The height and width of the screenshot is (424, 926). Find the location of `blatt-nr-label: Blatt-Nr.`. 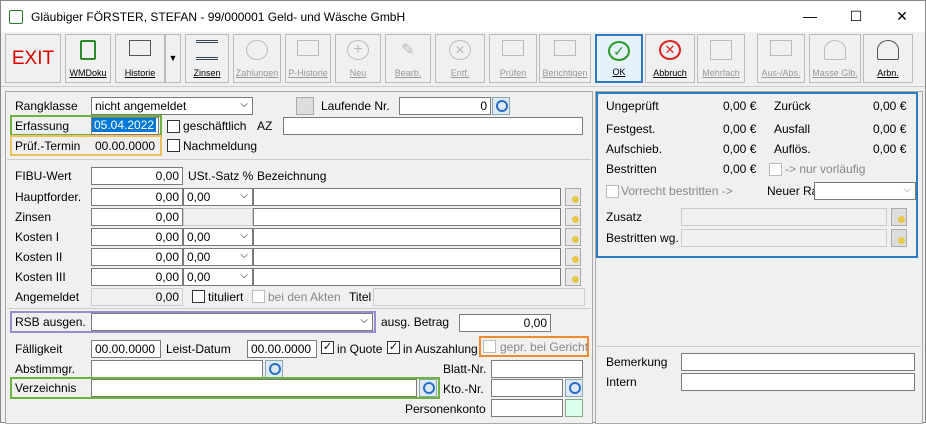

blatt-nr-label: Blatt-Nr. is located at coordinates (465, 369).